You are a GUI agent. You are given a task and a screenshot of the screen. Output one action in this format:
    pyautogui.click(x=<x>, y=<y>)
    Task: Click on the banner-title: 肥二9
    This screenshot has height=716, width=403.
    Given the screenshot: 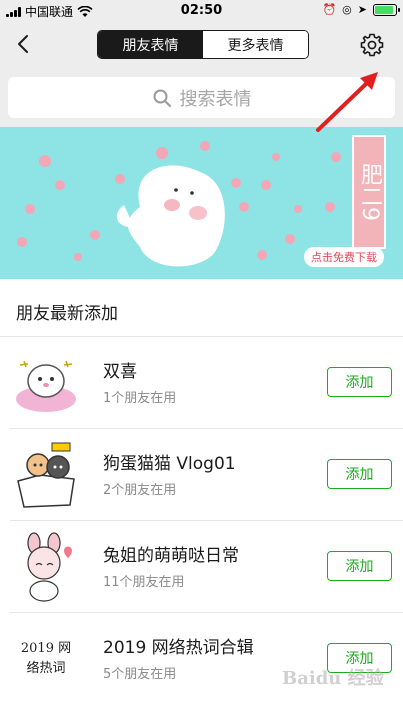 What is the action you would take?
    pyautogui.click(x=369, y=192)
    